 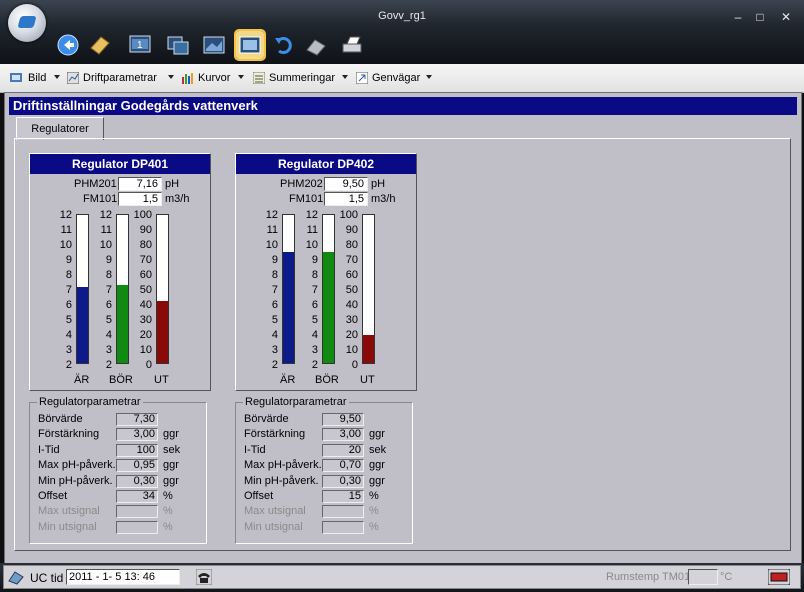 I want to click on sensor2-unit: m3/h, so click(x=383, y=199).